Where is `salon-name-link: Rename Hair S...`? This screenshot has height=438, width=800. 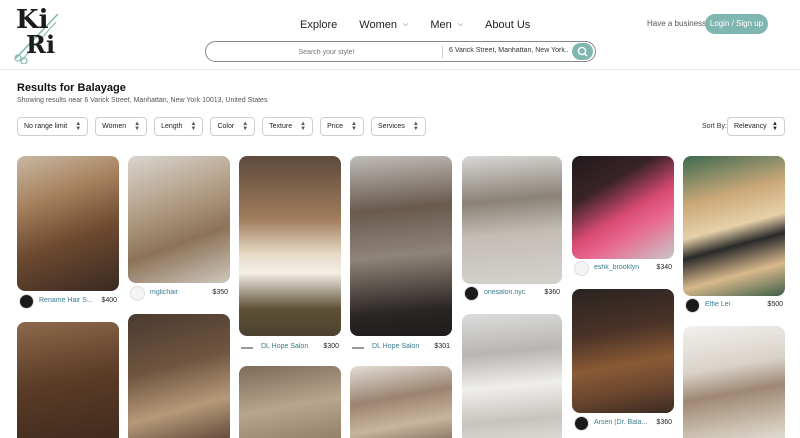
salon-name-link: Rename Hair S... is located at coordinates (66, 300).